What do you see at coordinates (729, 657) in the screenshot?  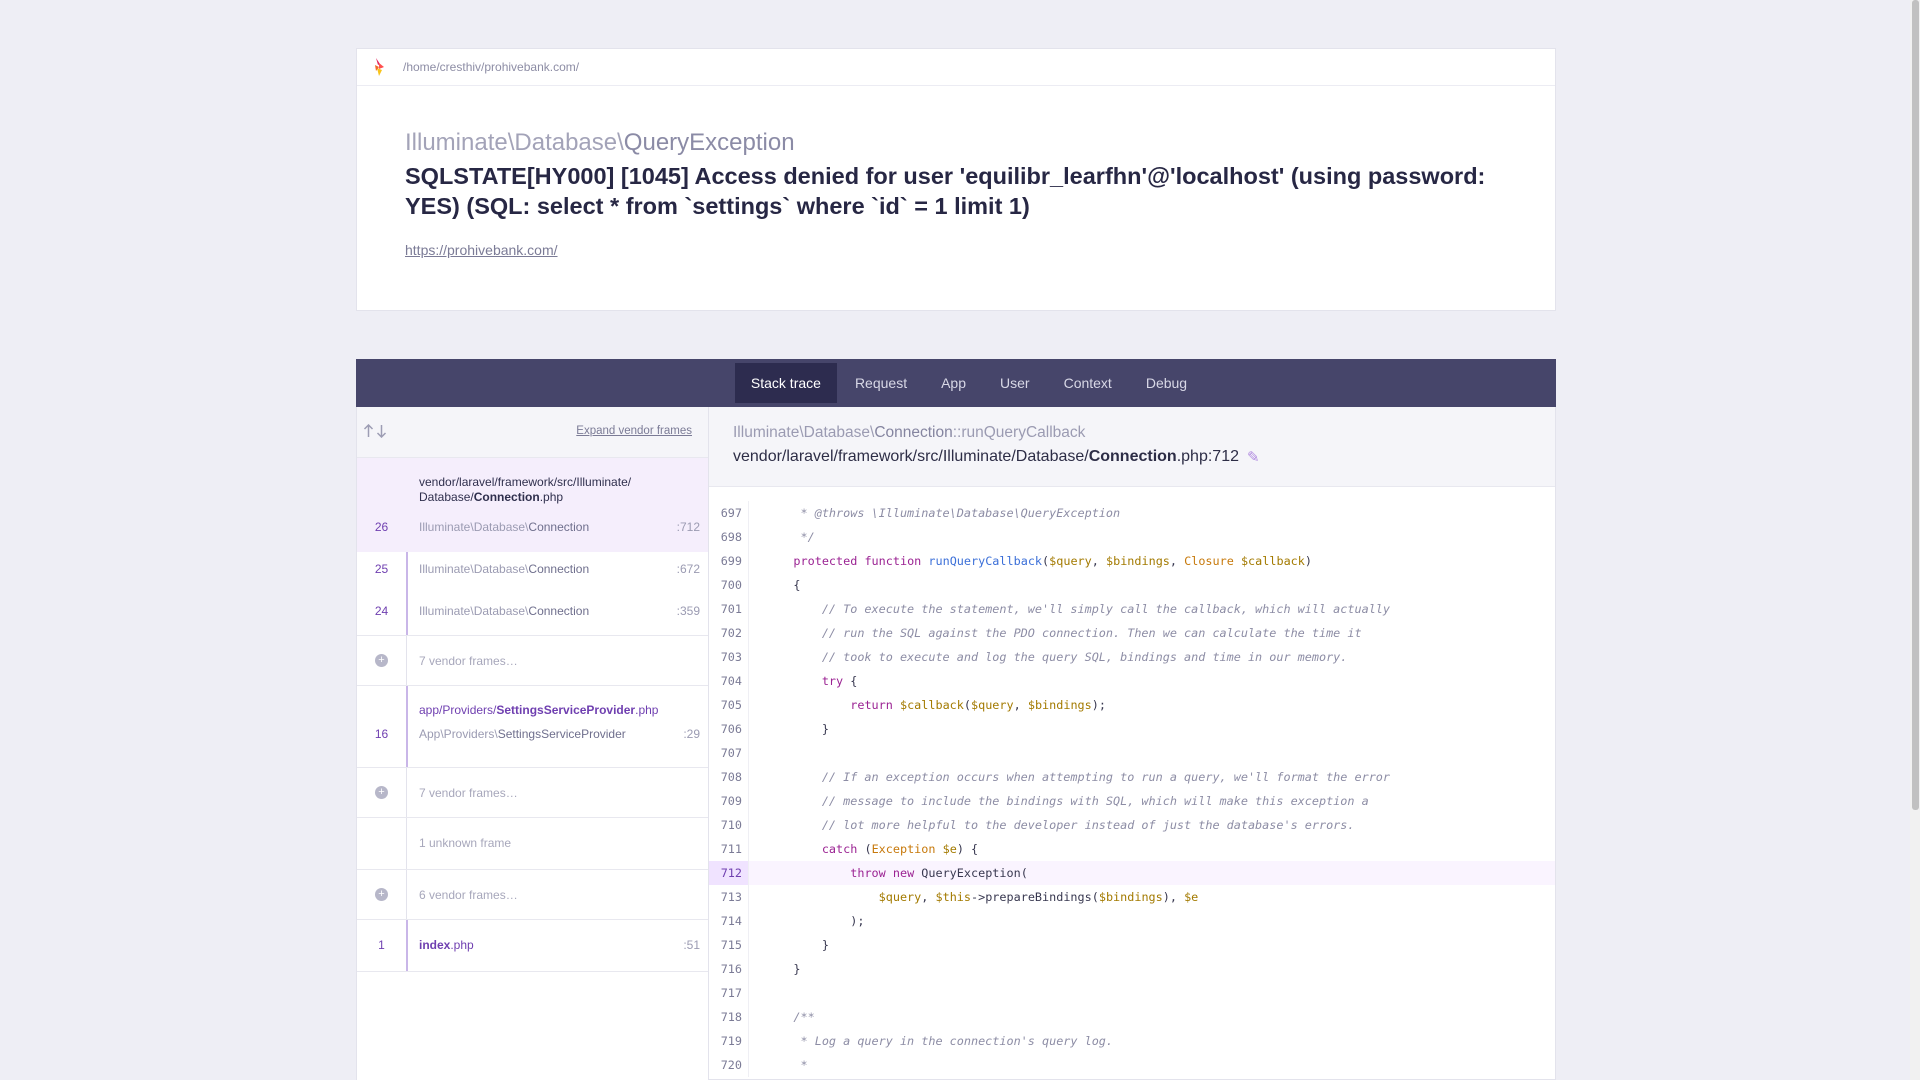 I see `line-number: 703` at bounding box center [729, 657].